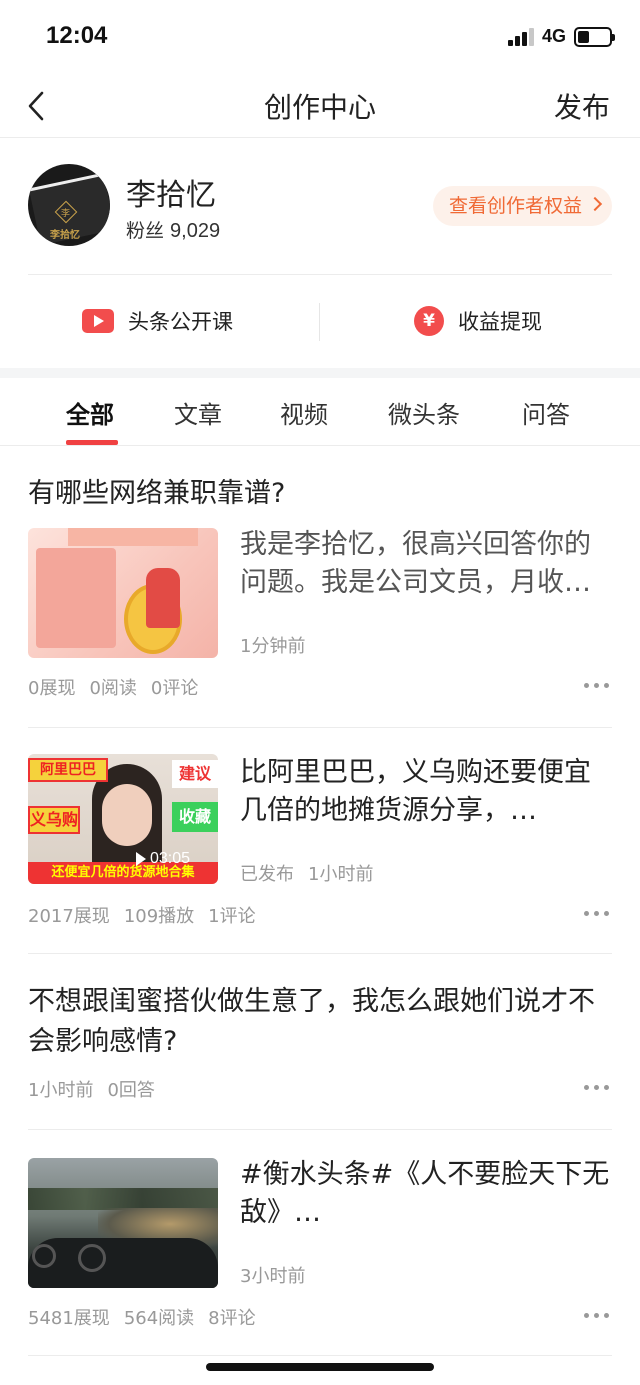  What do you see at coordinates (320, 1367) in the screenshot?
I see `home-indicator` at bounding box center [320, 1367].